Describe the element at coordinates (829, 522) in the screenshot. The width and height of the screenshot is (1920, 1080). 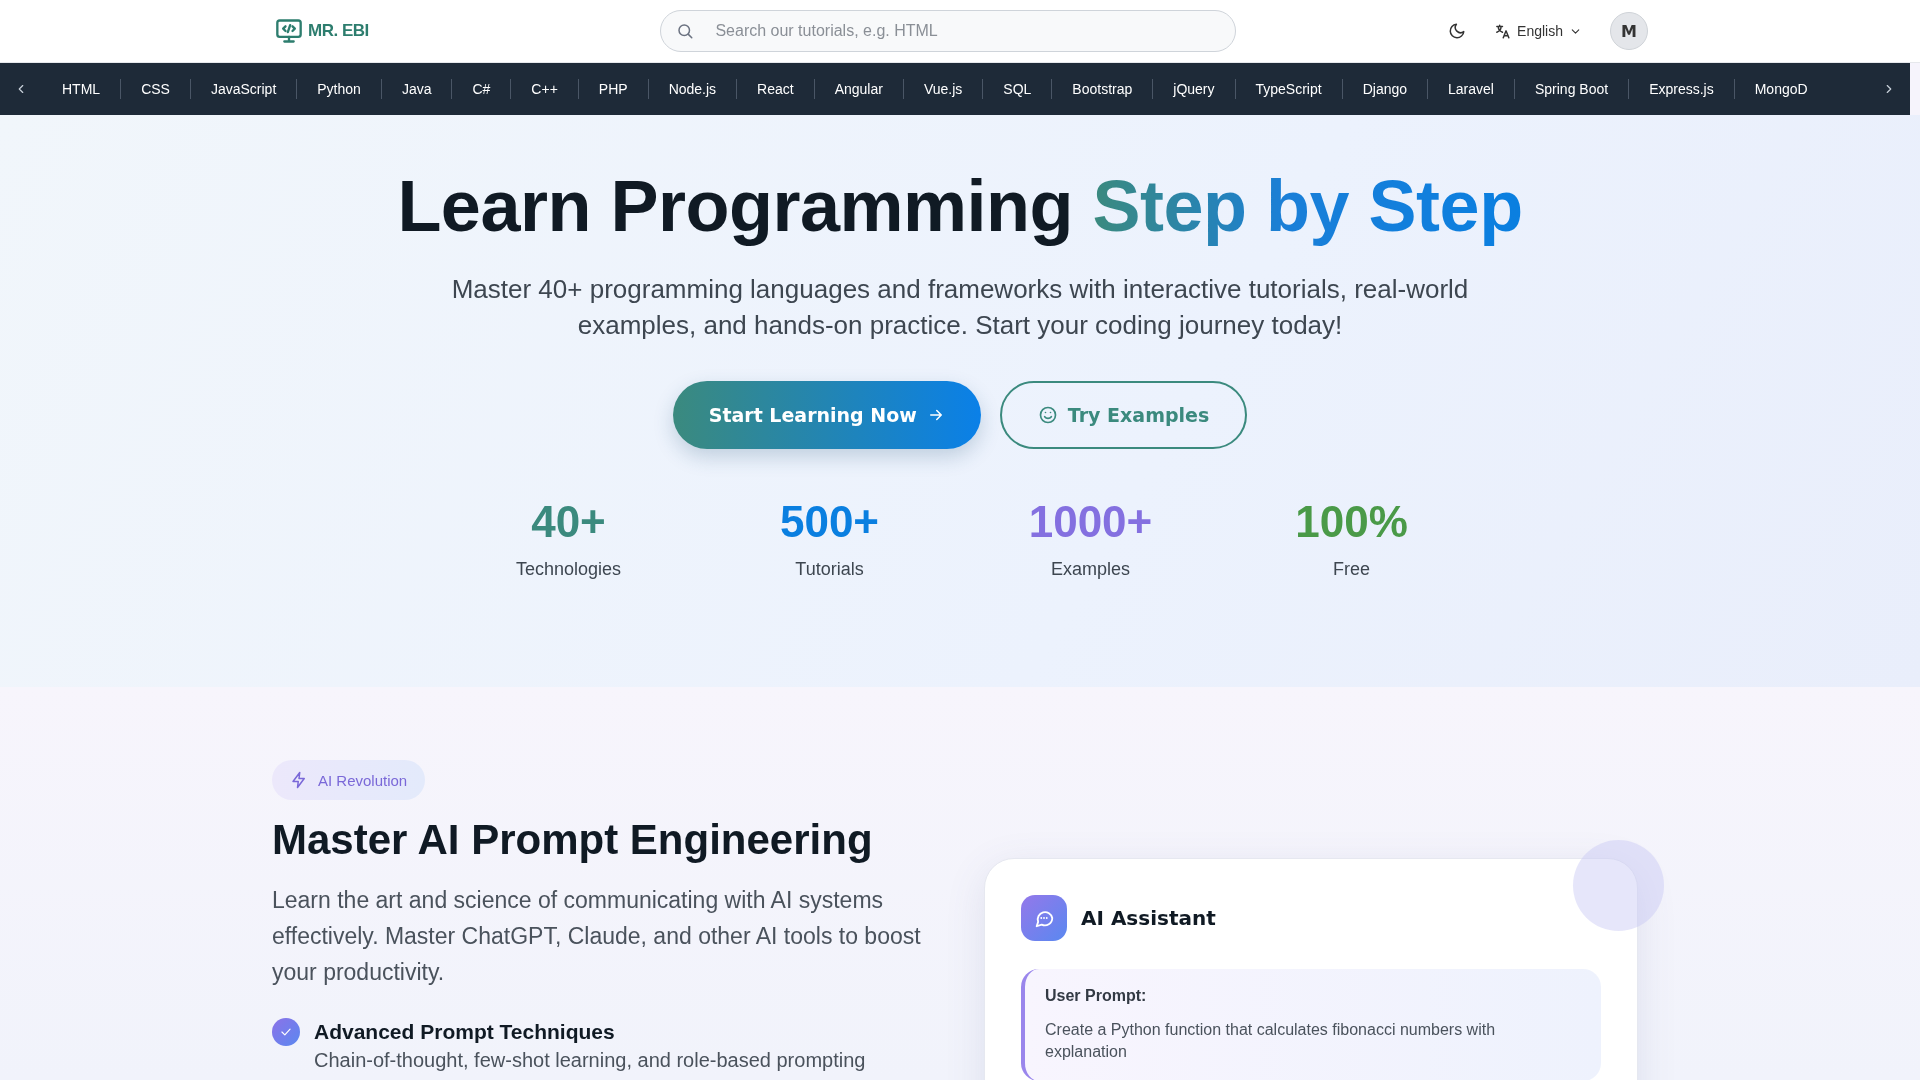
I see `stat-value: 500+` at that location.